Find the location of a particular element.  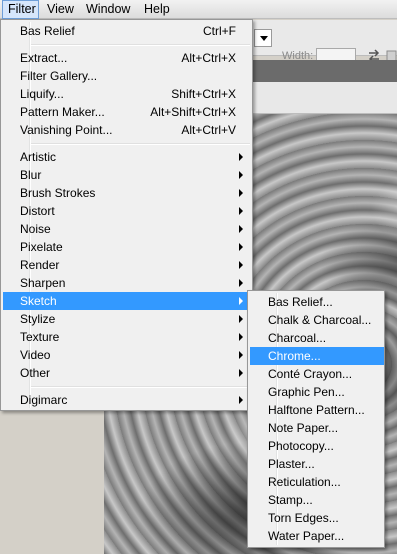

menu-window: Window is located at coordinates (108, 9).